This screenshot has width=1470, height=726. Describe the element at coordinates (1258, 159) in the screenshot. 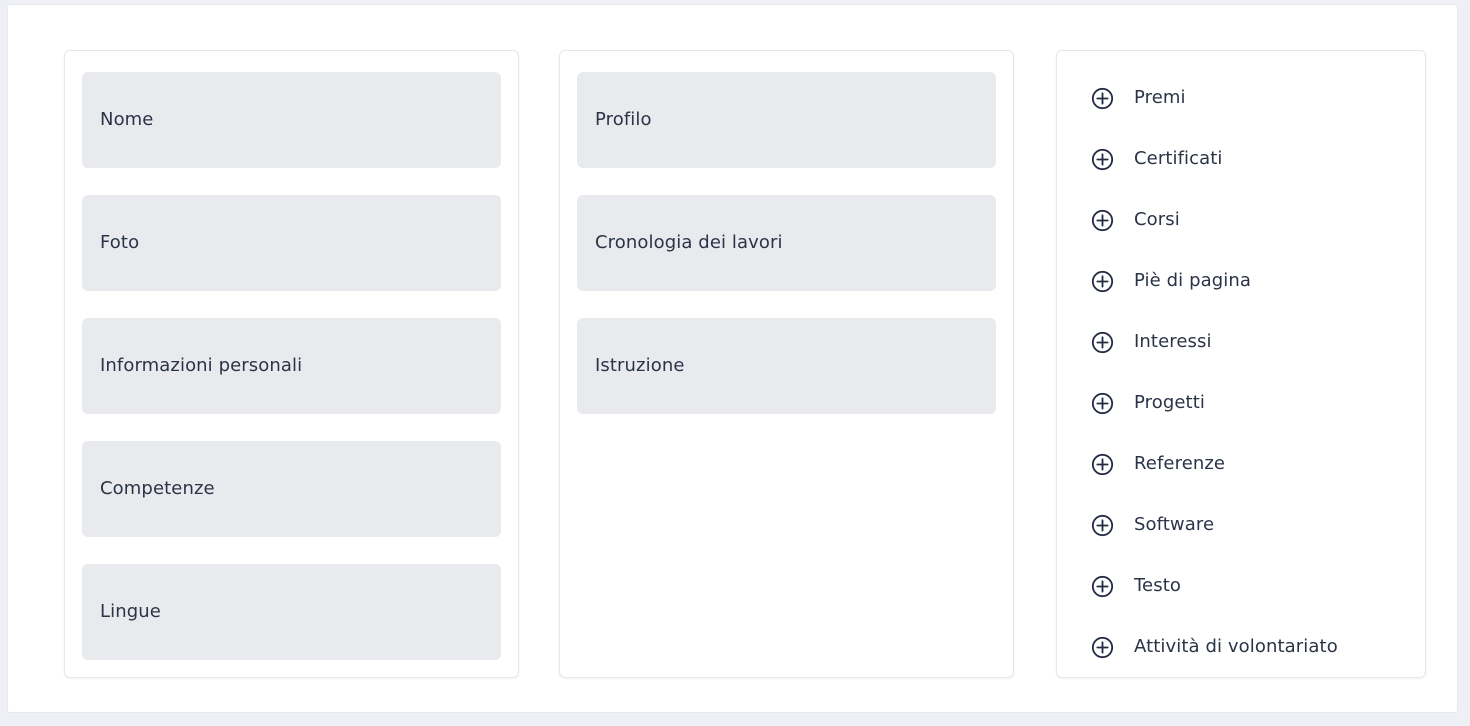

I see `add-section-item: Certificati` at that location.